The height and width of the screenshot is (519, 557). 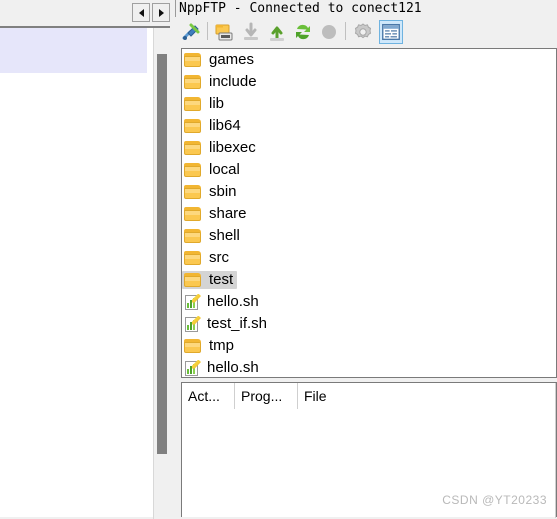 I want to click on tree-row: shell, so click(x=369, y=236).